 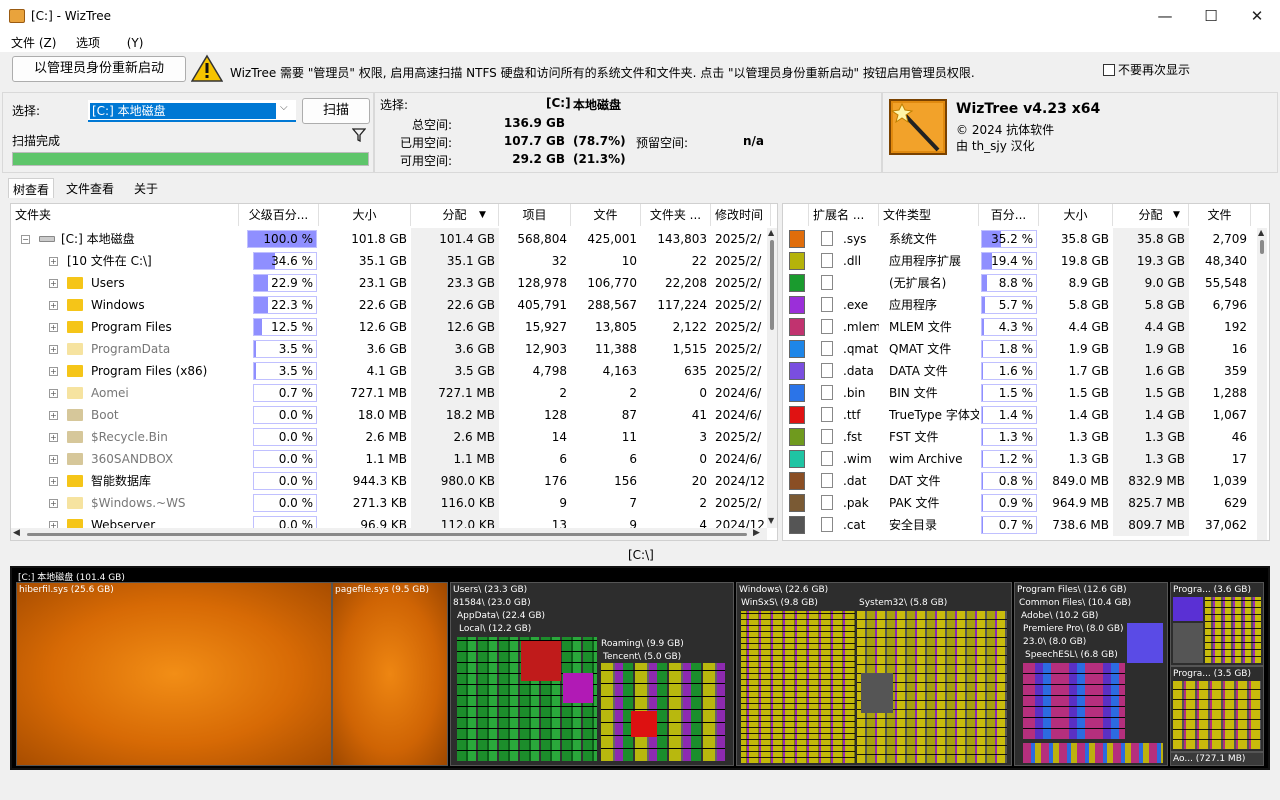 I want to click on ext-row: .bin BIN 文件 1.5 % 1.5 GB 1.5 GB 1,288, so click(x=1018, y=393).